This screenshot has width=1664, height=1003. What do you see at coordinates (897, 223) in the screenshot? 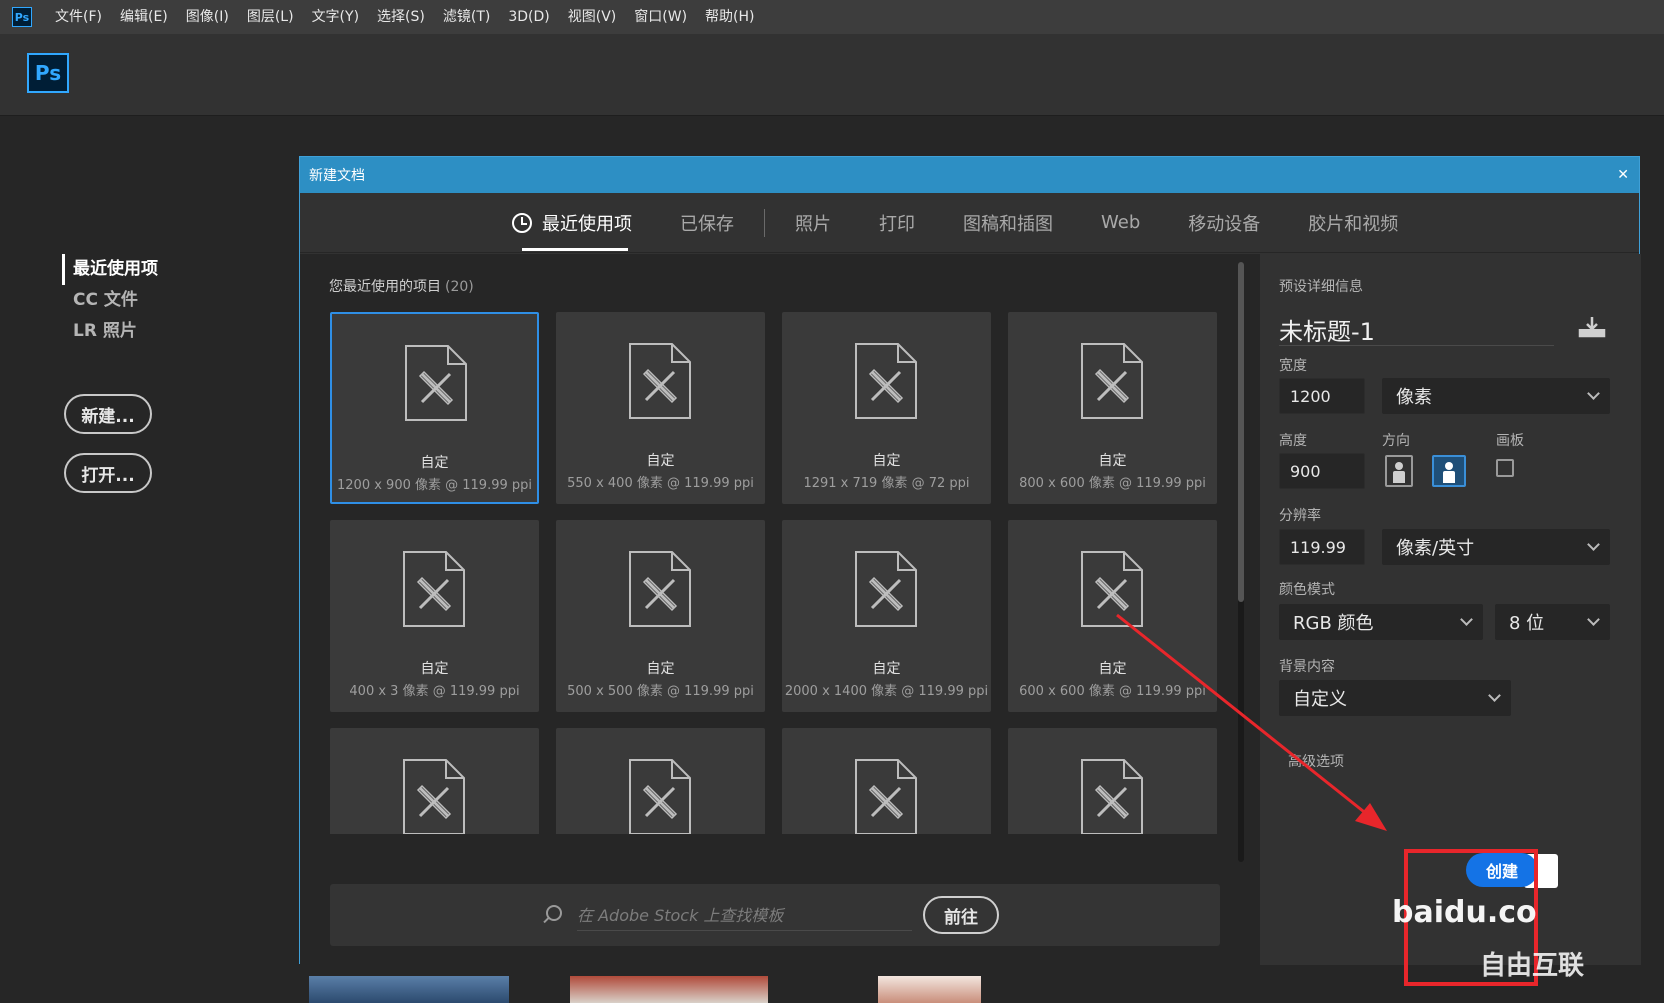
I see `tab-print: 打印` at bounding box center [897, 223].